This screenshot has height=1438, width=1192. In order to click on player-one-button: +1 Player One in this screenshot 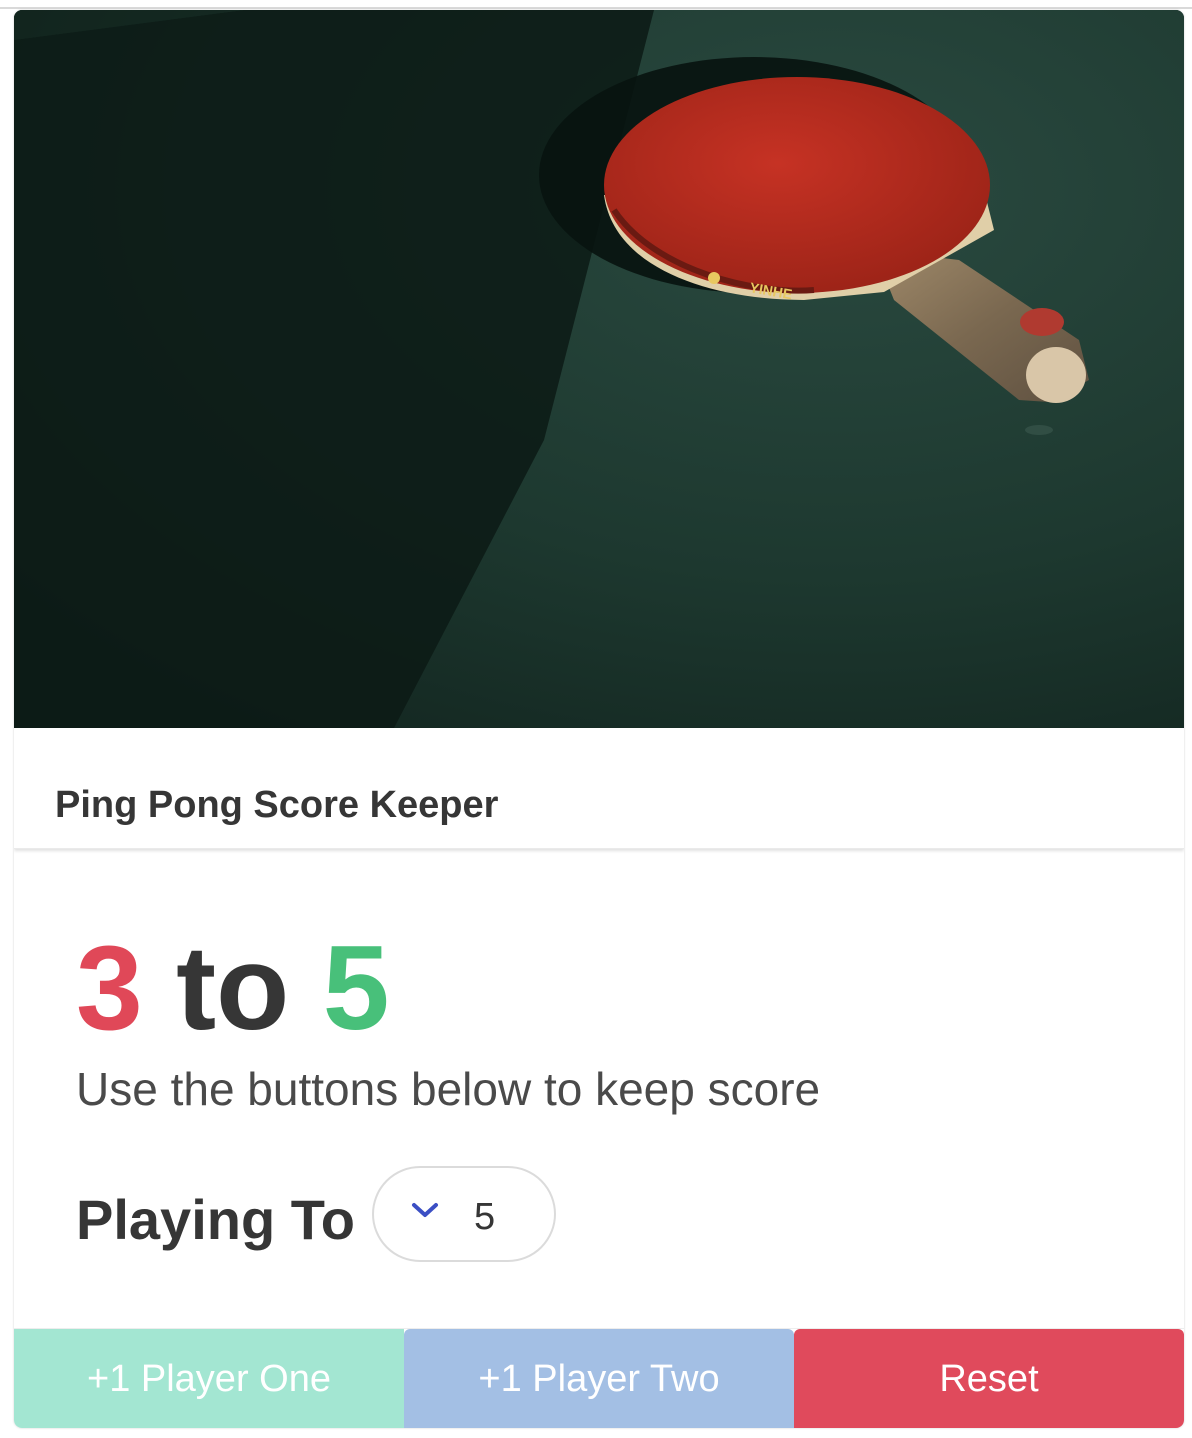, I will do `click(209, 1378)`.